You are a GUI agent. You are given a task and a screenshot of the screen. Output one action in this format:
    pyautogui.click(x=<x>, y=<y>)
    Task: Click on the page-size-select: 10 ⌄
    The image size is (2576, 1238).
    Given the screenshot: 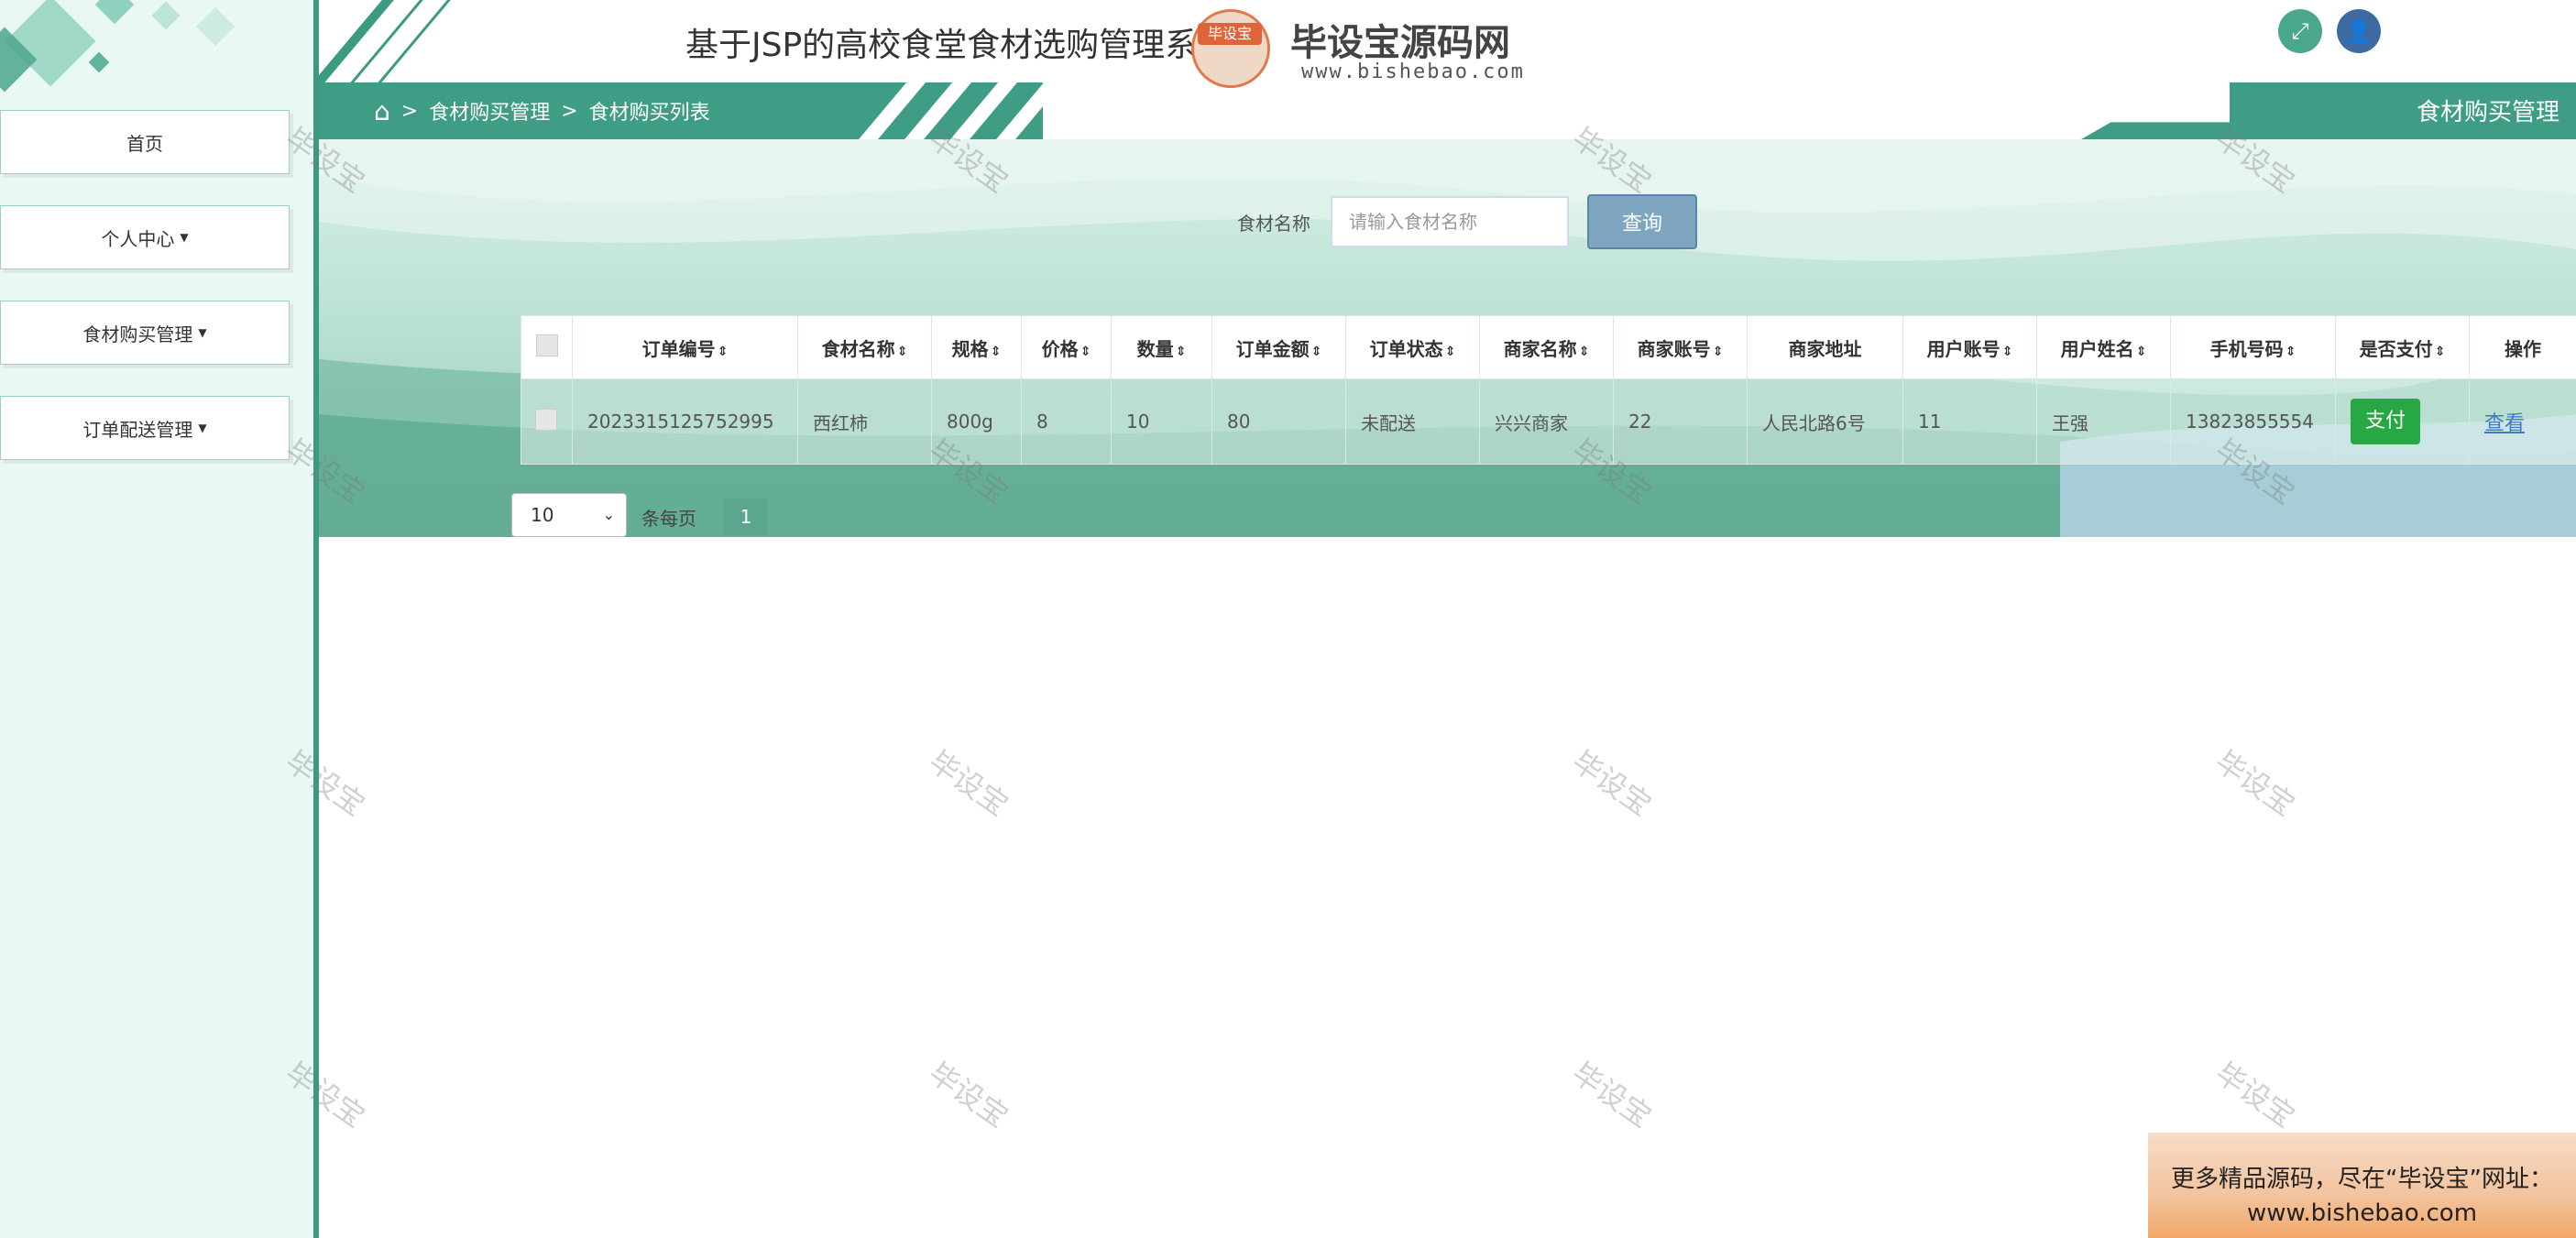 What is the action you would take?
    pyautogui.click(x=569, y=515)
    